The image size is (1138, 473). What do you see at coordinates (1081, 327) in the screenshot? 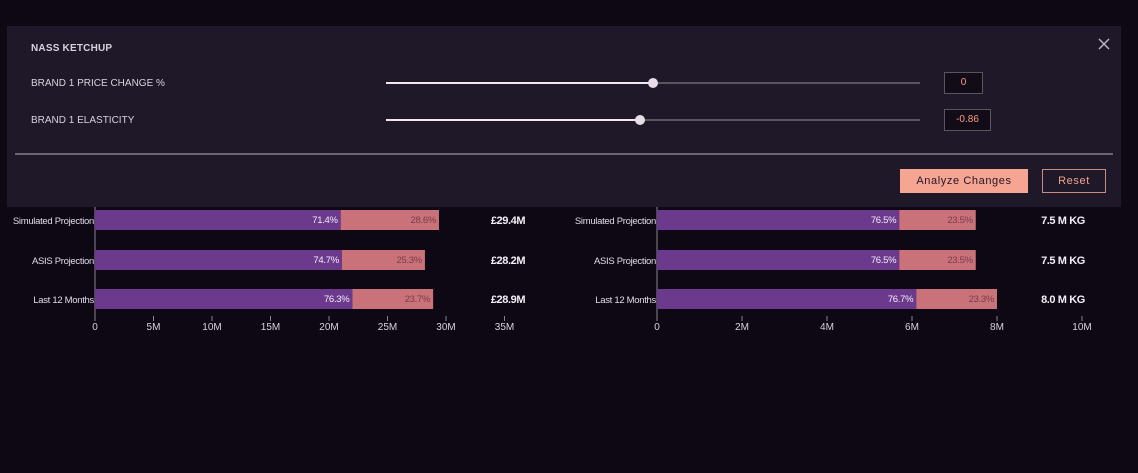
I see `x-tick-label: 10M` at bounding box center [1081, 327].